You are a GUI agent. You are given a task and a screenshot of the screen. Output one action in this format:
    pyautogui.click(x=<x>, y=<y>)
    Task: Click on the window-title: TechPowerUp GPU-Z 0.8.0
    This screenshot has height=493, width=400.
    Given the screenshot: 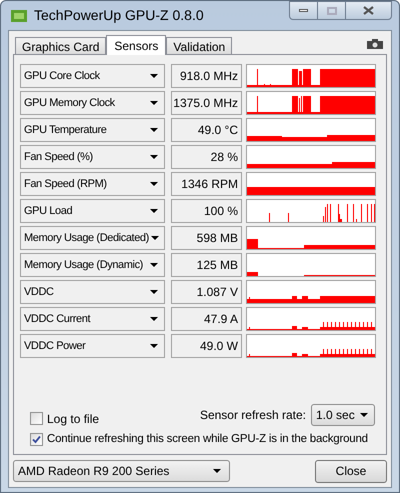 What is the action you would take?
    pyautogui.click(x=119, y=15)
    